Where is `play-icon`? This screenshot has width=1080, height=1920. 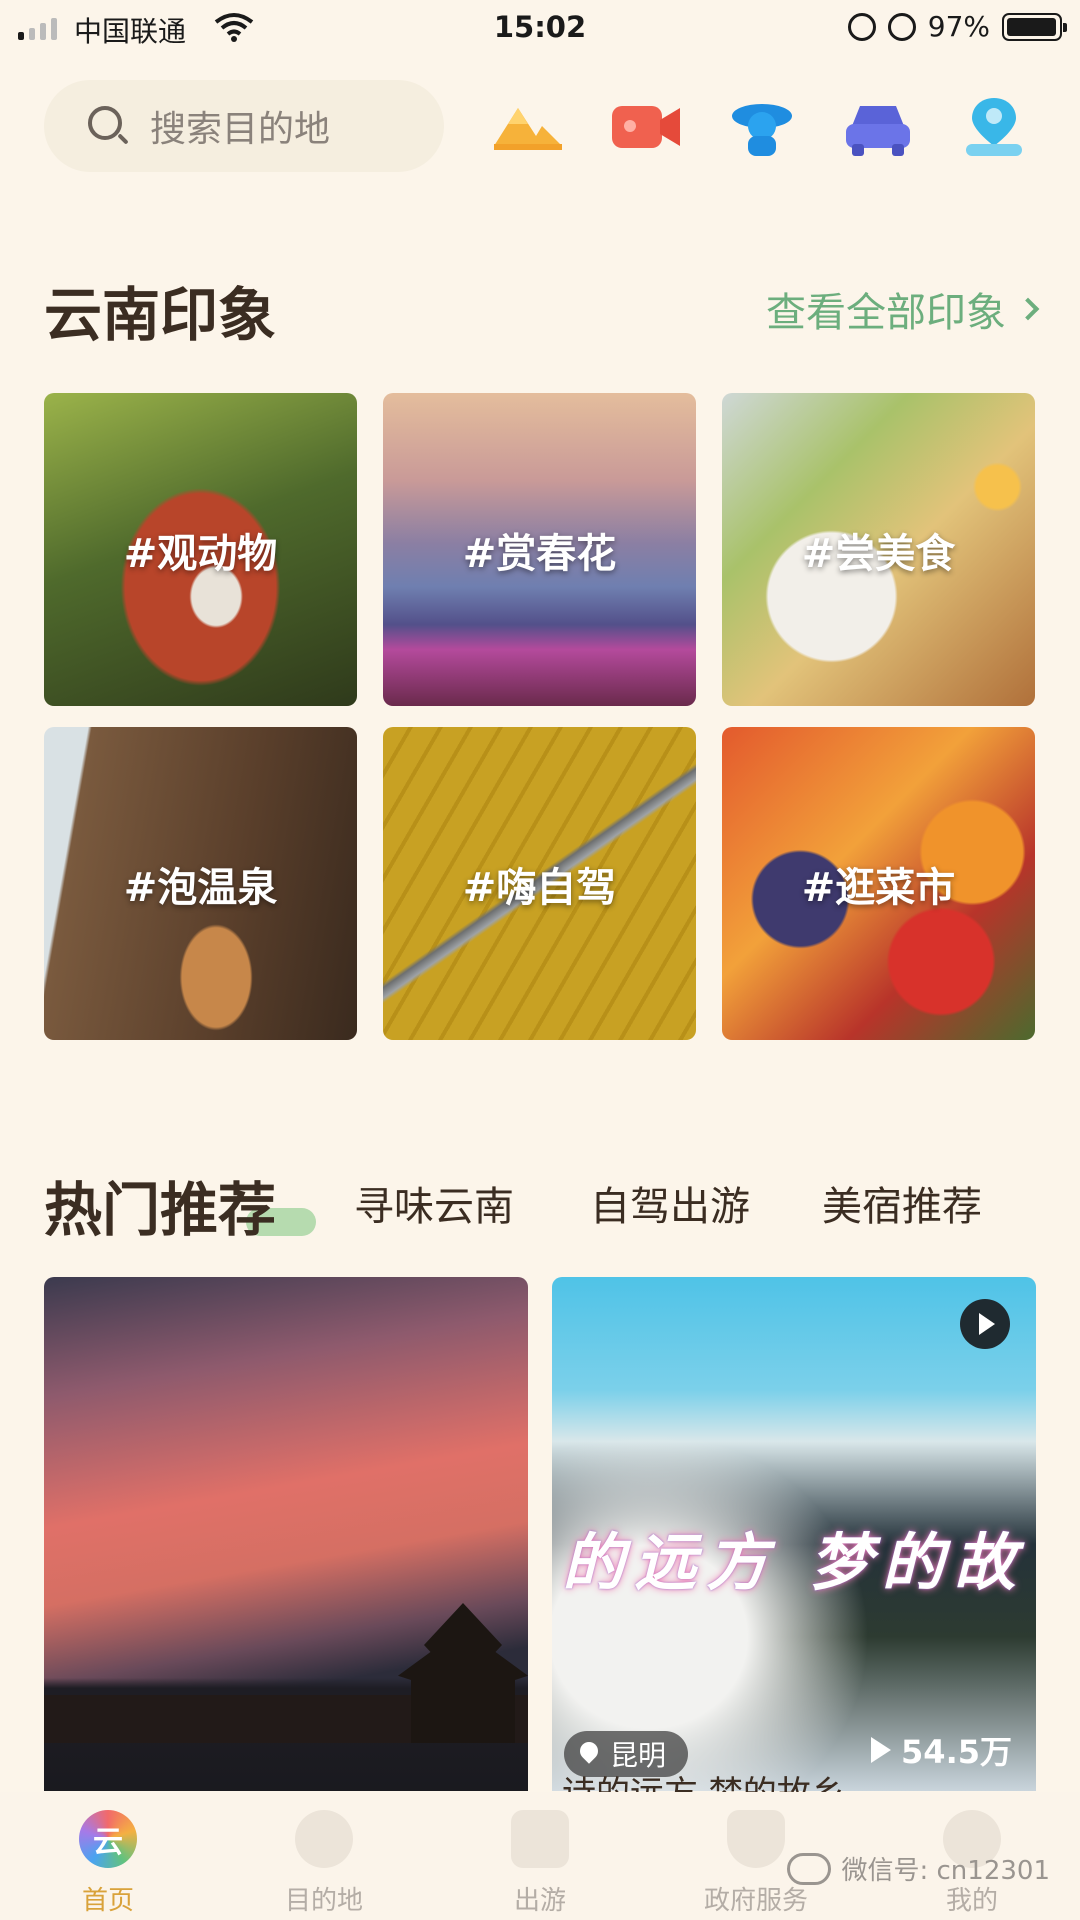
play-icon is located at coordinates (985, 1324).